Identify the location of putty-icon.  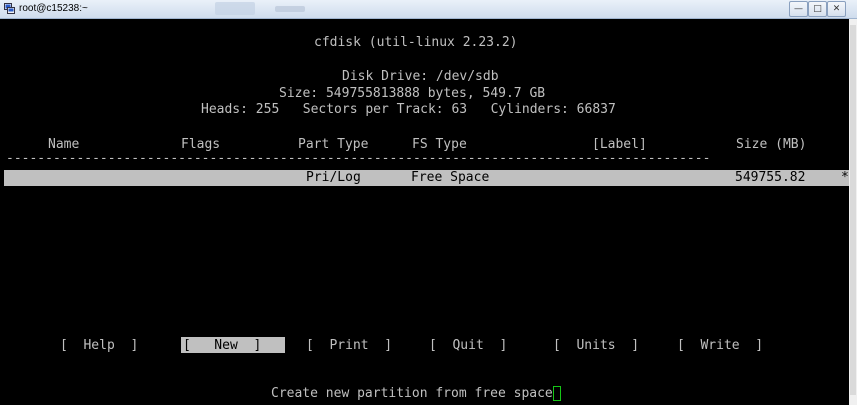
(9, 8).